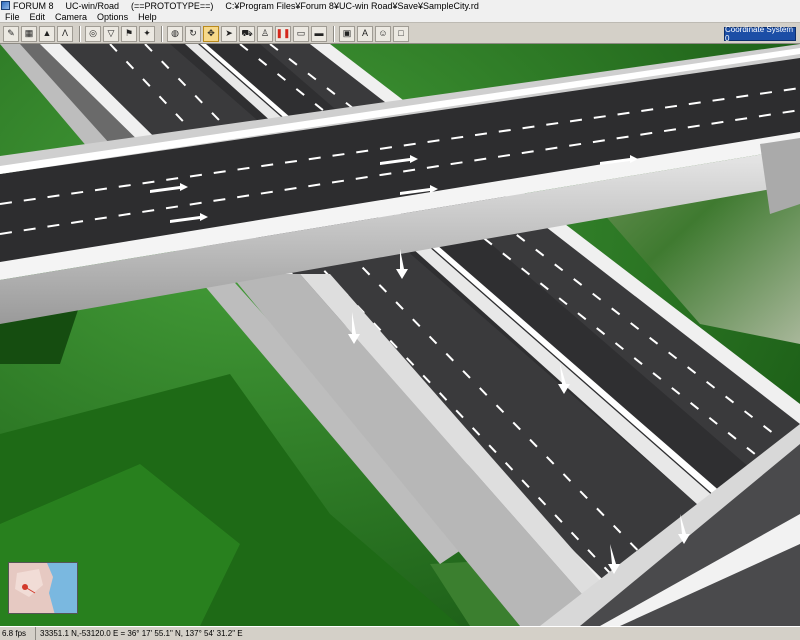 This screenshot has height=640, width=800. Describe the element at coordinates (301, 33) in the screenshot. I see `car-icon: ▭` at that location.